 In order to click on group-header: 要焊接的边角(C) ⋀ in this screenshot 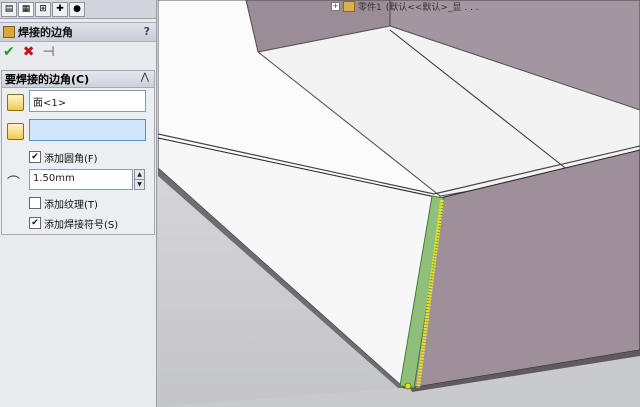, I will do `click(78, 79)`.